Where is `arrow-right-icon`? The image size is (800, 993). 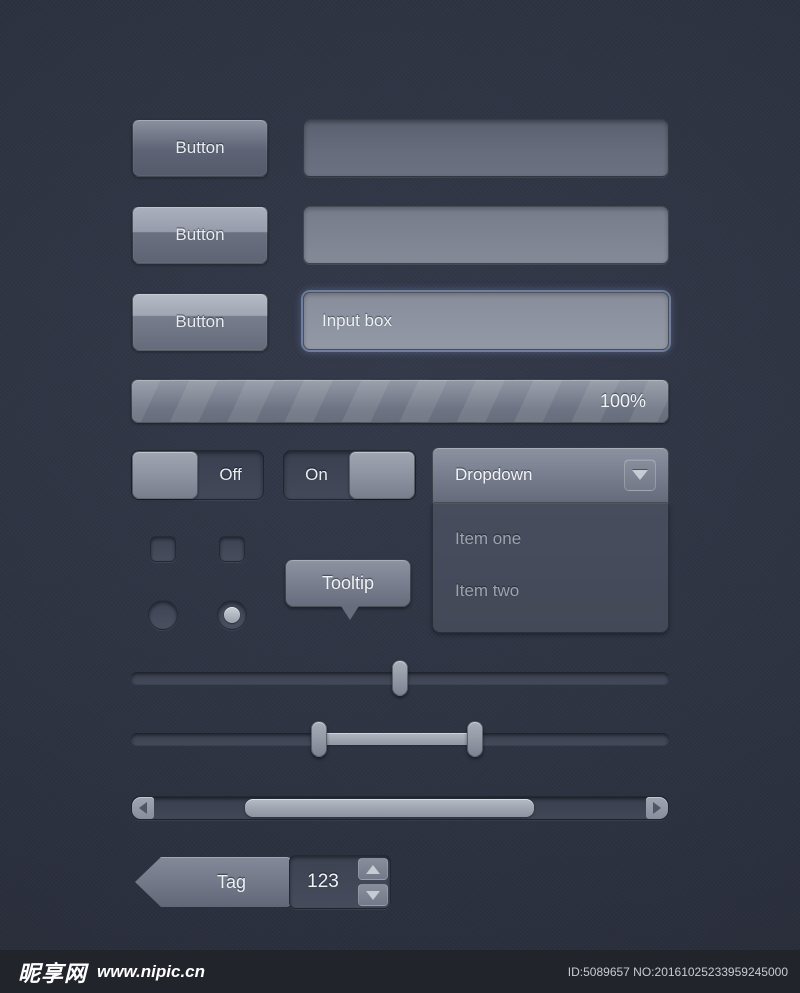 arrow-right-icon is located at coordinates (657, 808).